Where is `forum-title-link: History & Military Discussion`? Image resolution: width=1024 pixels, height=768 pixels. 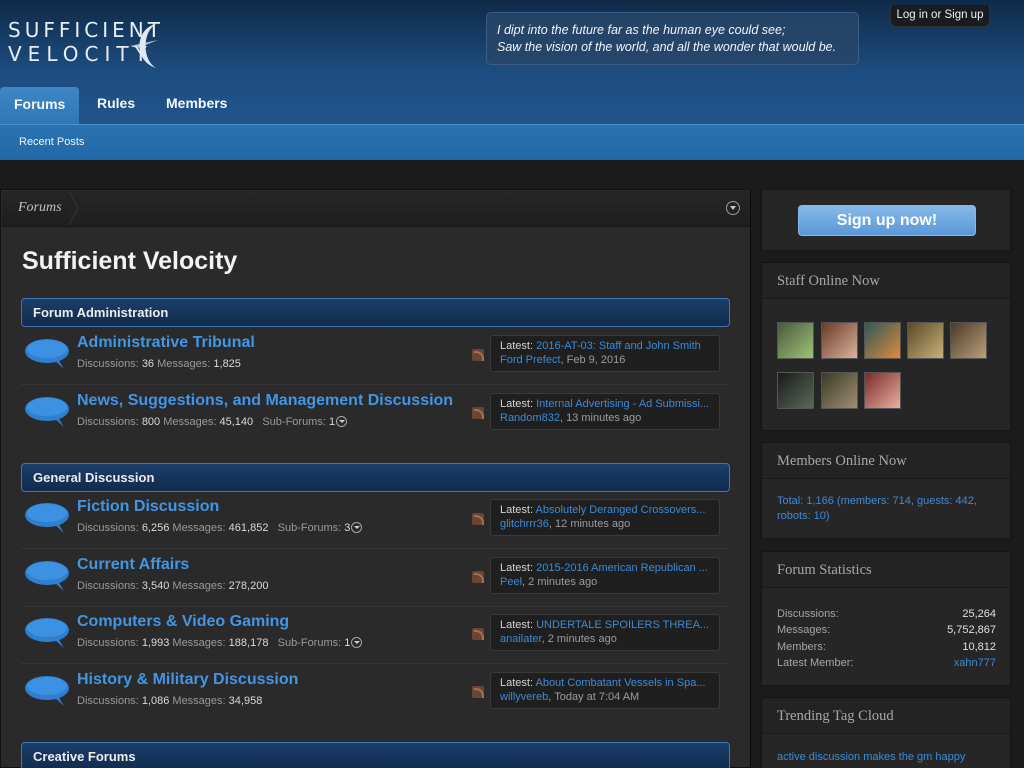
forum-title-link: History & Military Discussion is located at coordinates (187, 680).